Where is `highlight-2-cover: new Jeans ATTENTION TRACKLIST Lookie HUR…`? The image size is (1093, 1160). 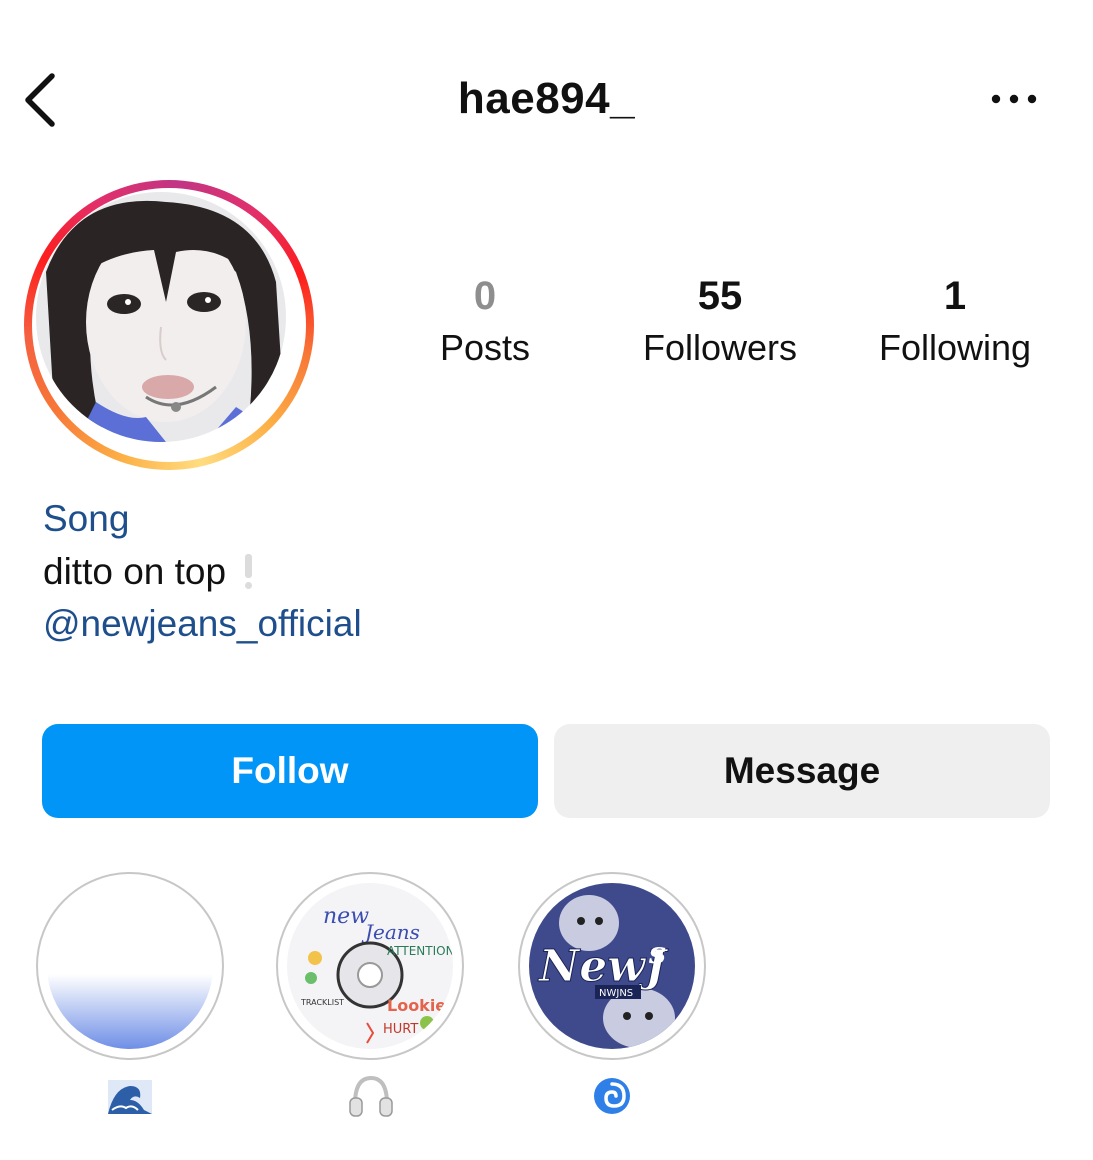
highlight-2-cover: new Jeans ATTENTION TRACKLIST Lookie HUR… is located at coordinates (370, 966).